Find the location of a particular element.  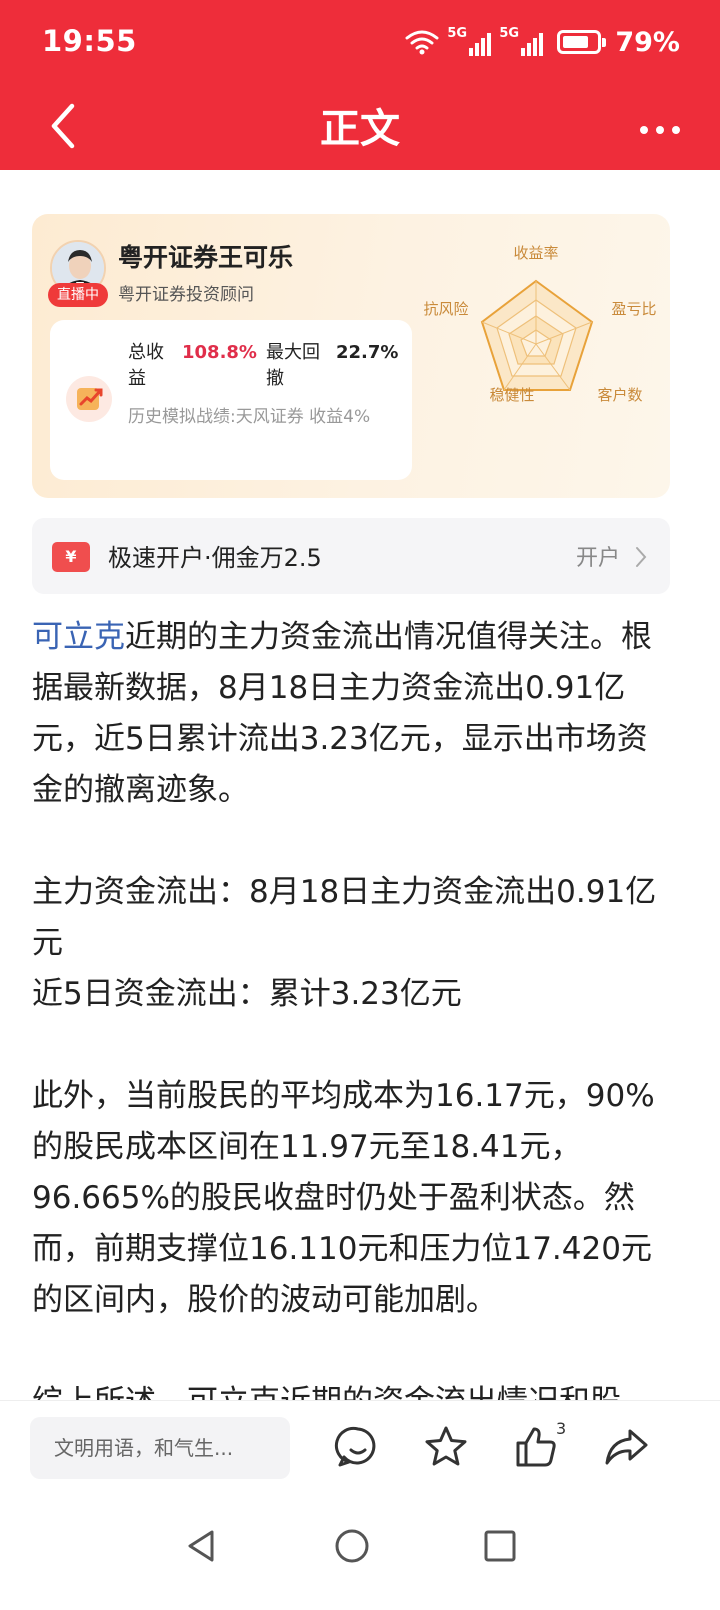

nav-home-icon is located at coordinates (352, 1546).